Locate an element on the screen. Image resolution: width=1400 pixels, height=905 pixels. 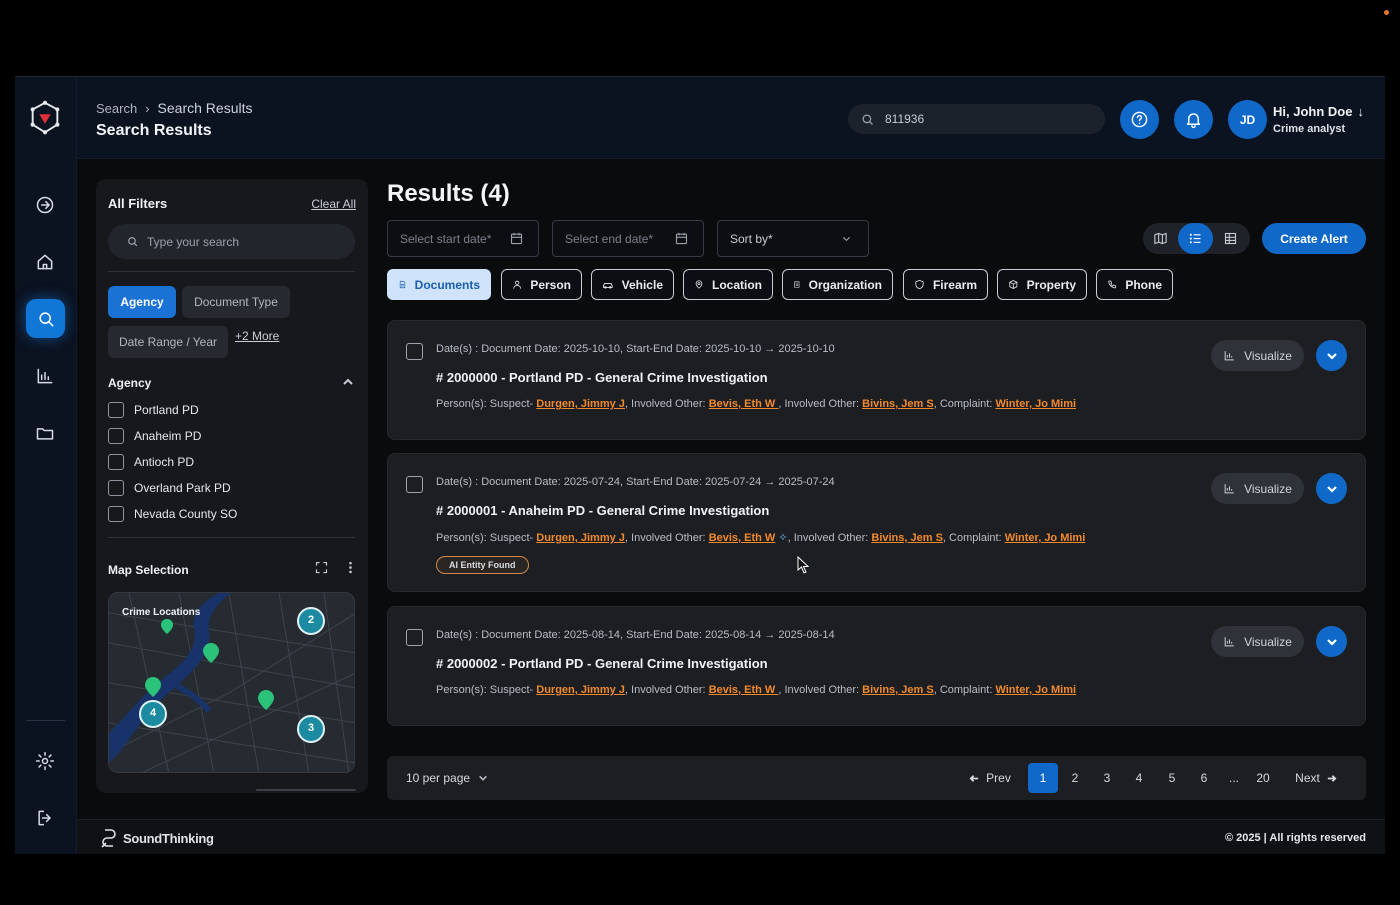
ai-entity-badge: AI Entity Found is located at coordinates (482, 565).